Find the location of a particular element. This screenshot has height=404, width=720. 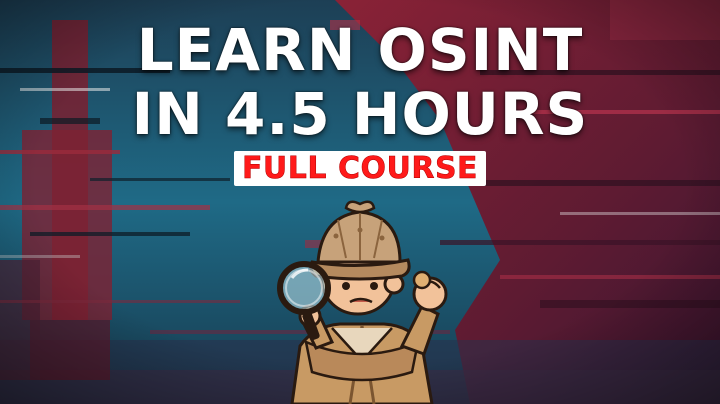

title-line-2: IN 4.5 HOURS is located at coordinates (360, 114).